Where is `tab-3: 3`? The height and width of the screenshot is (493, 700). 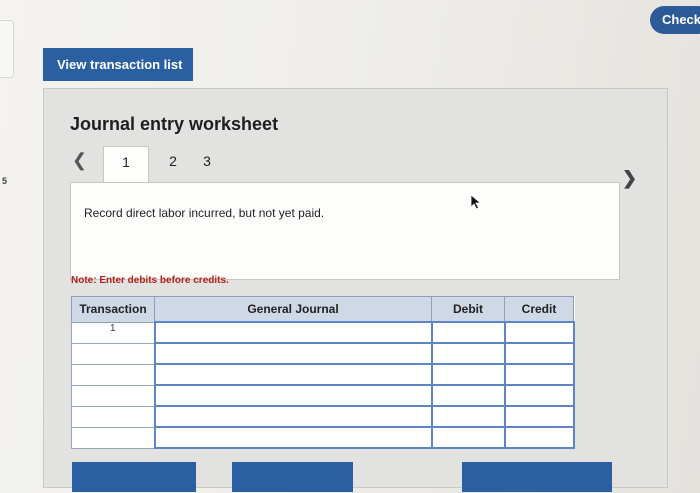 tab-3: 3 is located at coordinates (207, 164).